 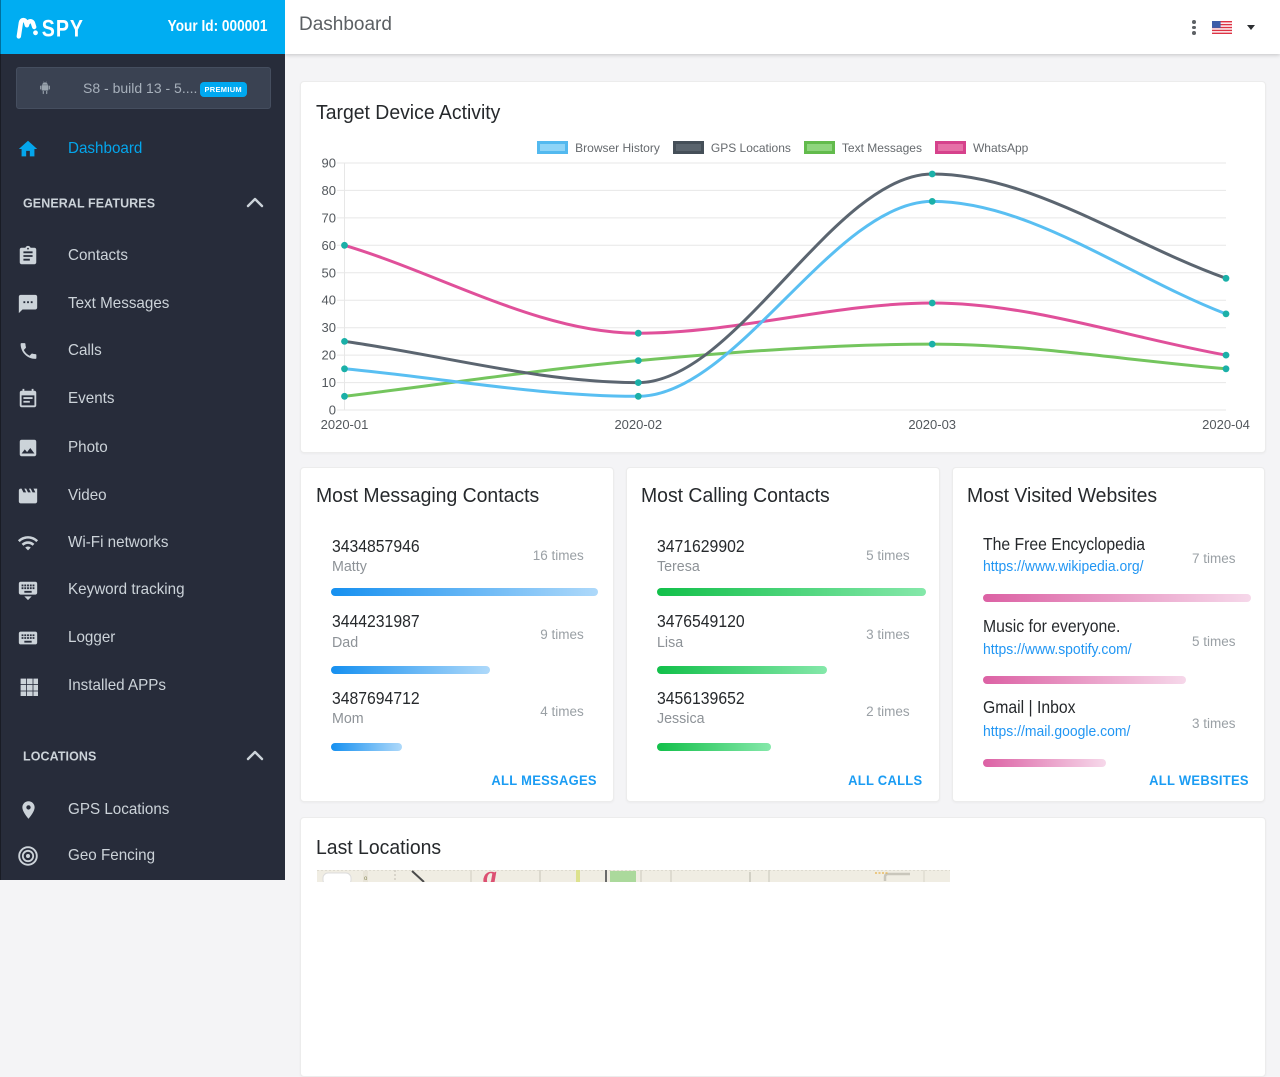 I want to click on svg-text: 40, so click(x=329, y=300).